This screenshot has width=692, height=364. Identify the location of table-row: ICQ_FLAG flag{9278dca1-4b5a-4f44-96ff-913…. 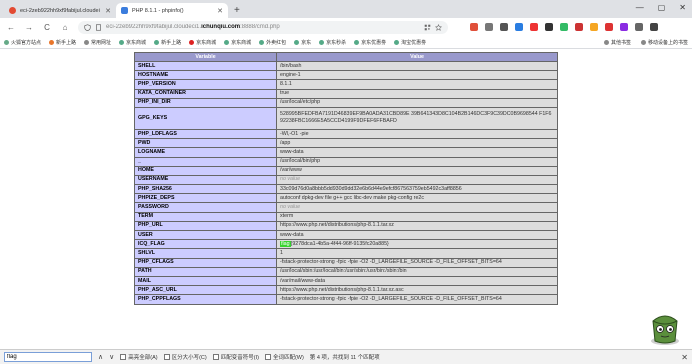
(346, 244).